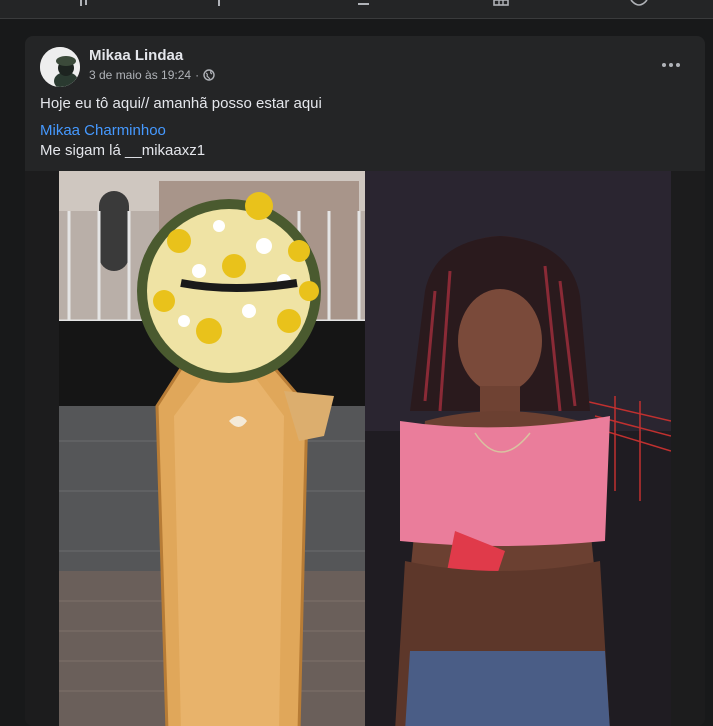 The width and height of the screenshot is (713, 726). I want to click on post-author-name: Mikaa Lindaa, so click(136, 55).